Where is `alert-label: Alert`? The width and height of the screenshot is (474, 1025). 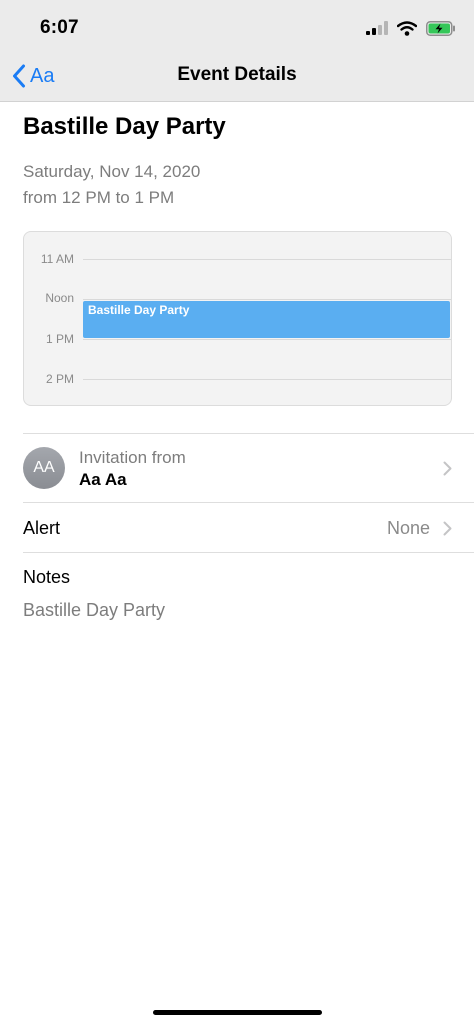
alert-label: Alert is located at coordinates (42, 528).